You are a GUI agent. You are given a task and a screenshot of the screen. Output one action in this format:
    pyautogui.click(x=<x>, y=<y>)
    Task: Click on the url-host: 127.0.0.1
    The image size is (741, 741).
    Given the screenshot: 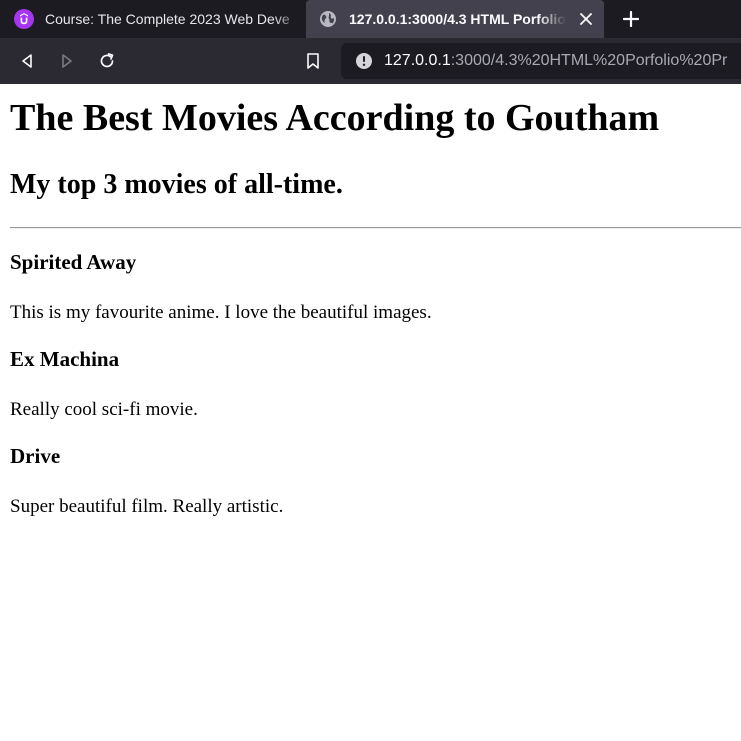 What is the action you would take?
    pyautogui.click(x=417, y=60)
    